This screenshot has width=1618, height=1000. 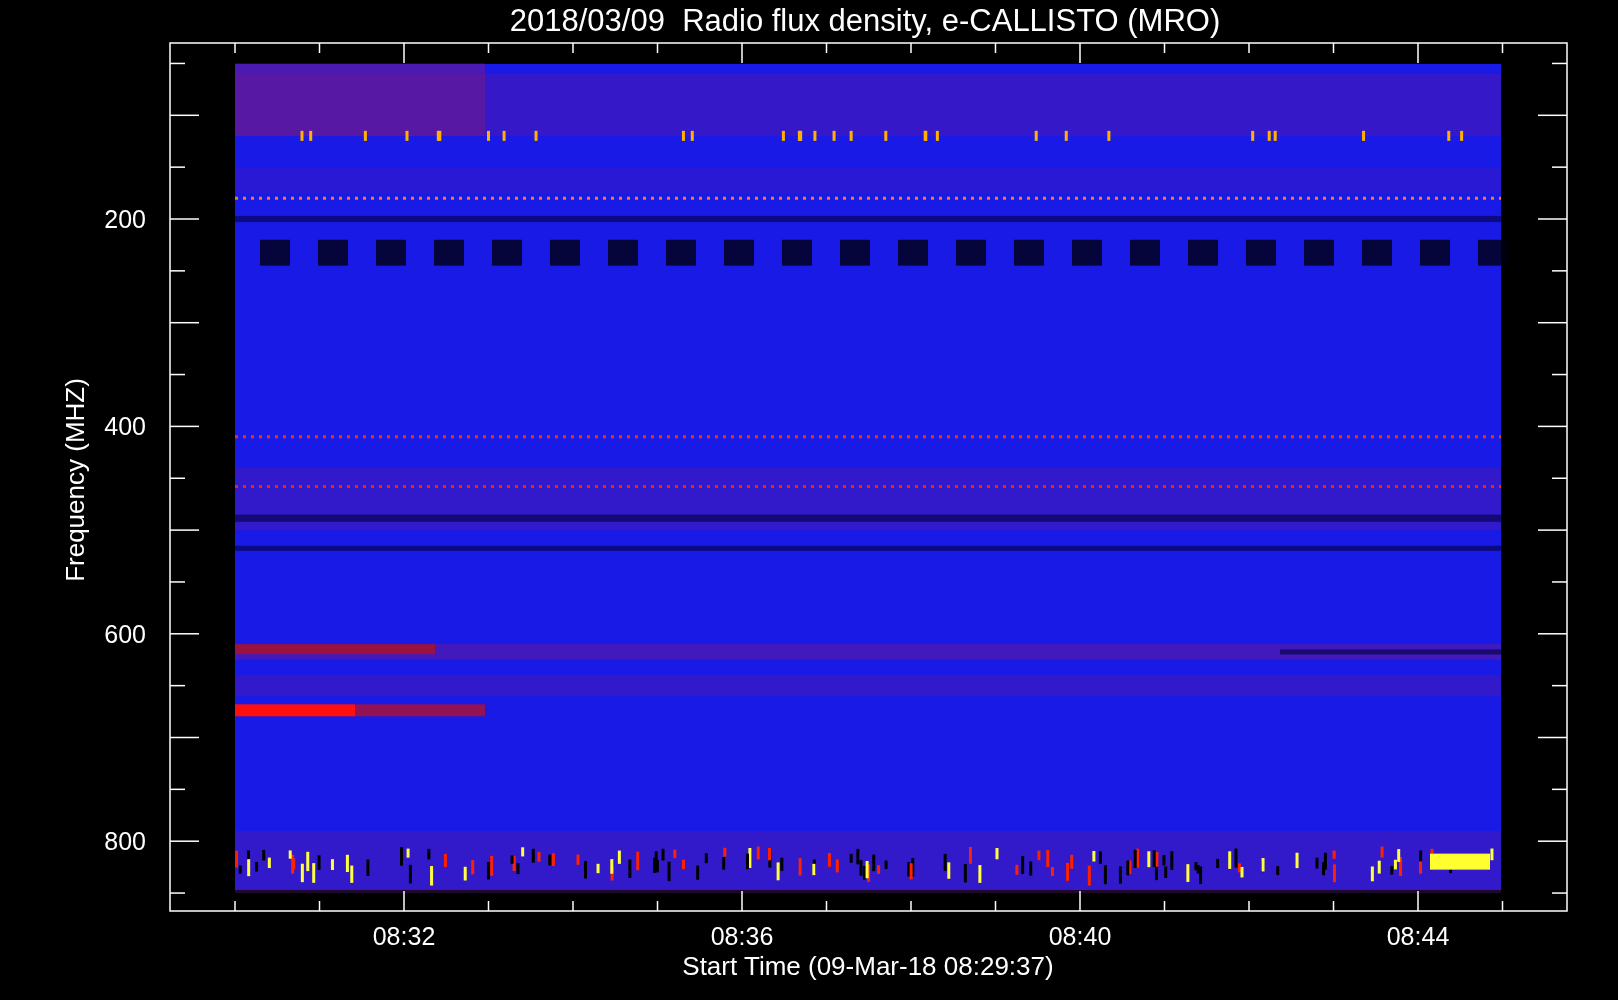 What do you see at coordinates (865, 20) in the screenshot?
I see `chart-title: 2018/03/09 Radio flux density, e-CALLISTO (MRO)` at bounding box center [865, 20].